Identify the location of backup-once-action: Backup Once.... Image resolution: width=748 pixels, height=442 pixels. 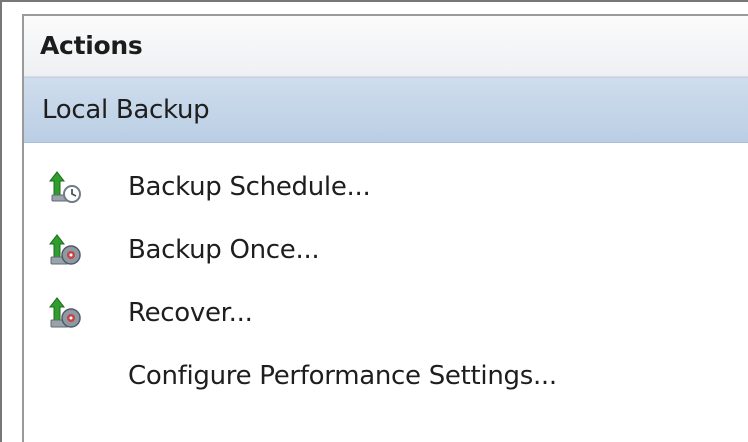
(386, 249).